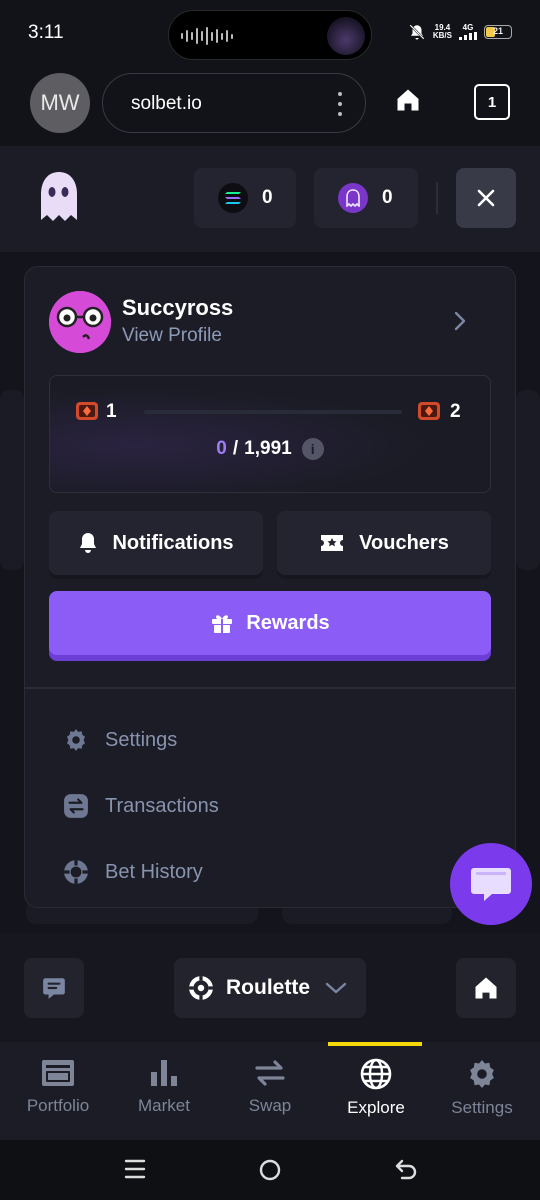  Describe the element at coordinates (332, 543) in the screenshot. I see `ticket-icon` at that location.